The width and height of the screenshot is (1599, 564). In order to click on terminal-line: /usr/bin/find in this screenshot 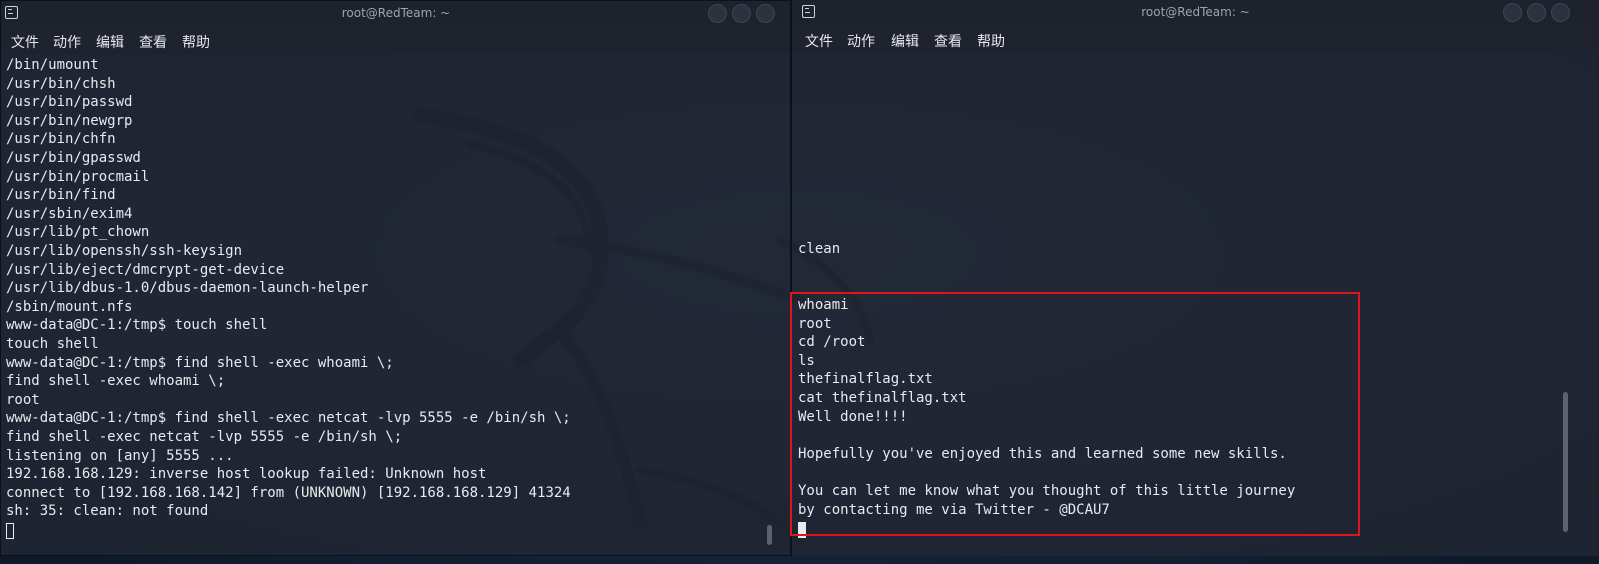, I will do `click(61, 195)`.